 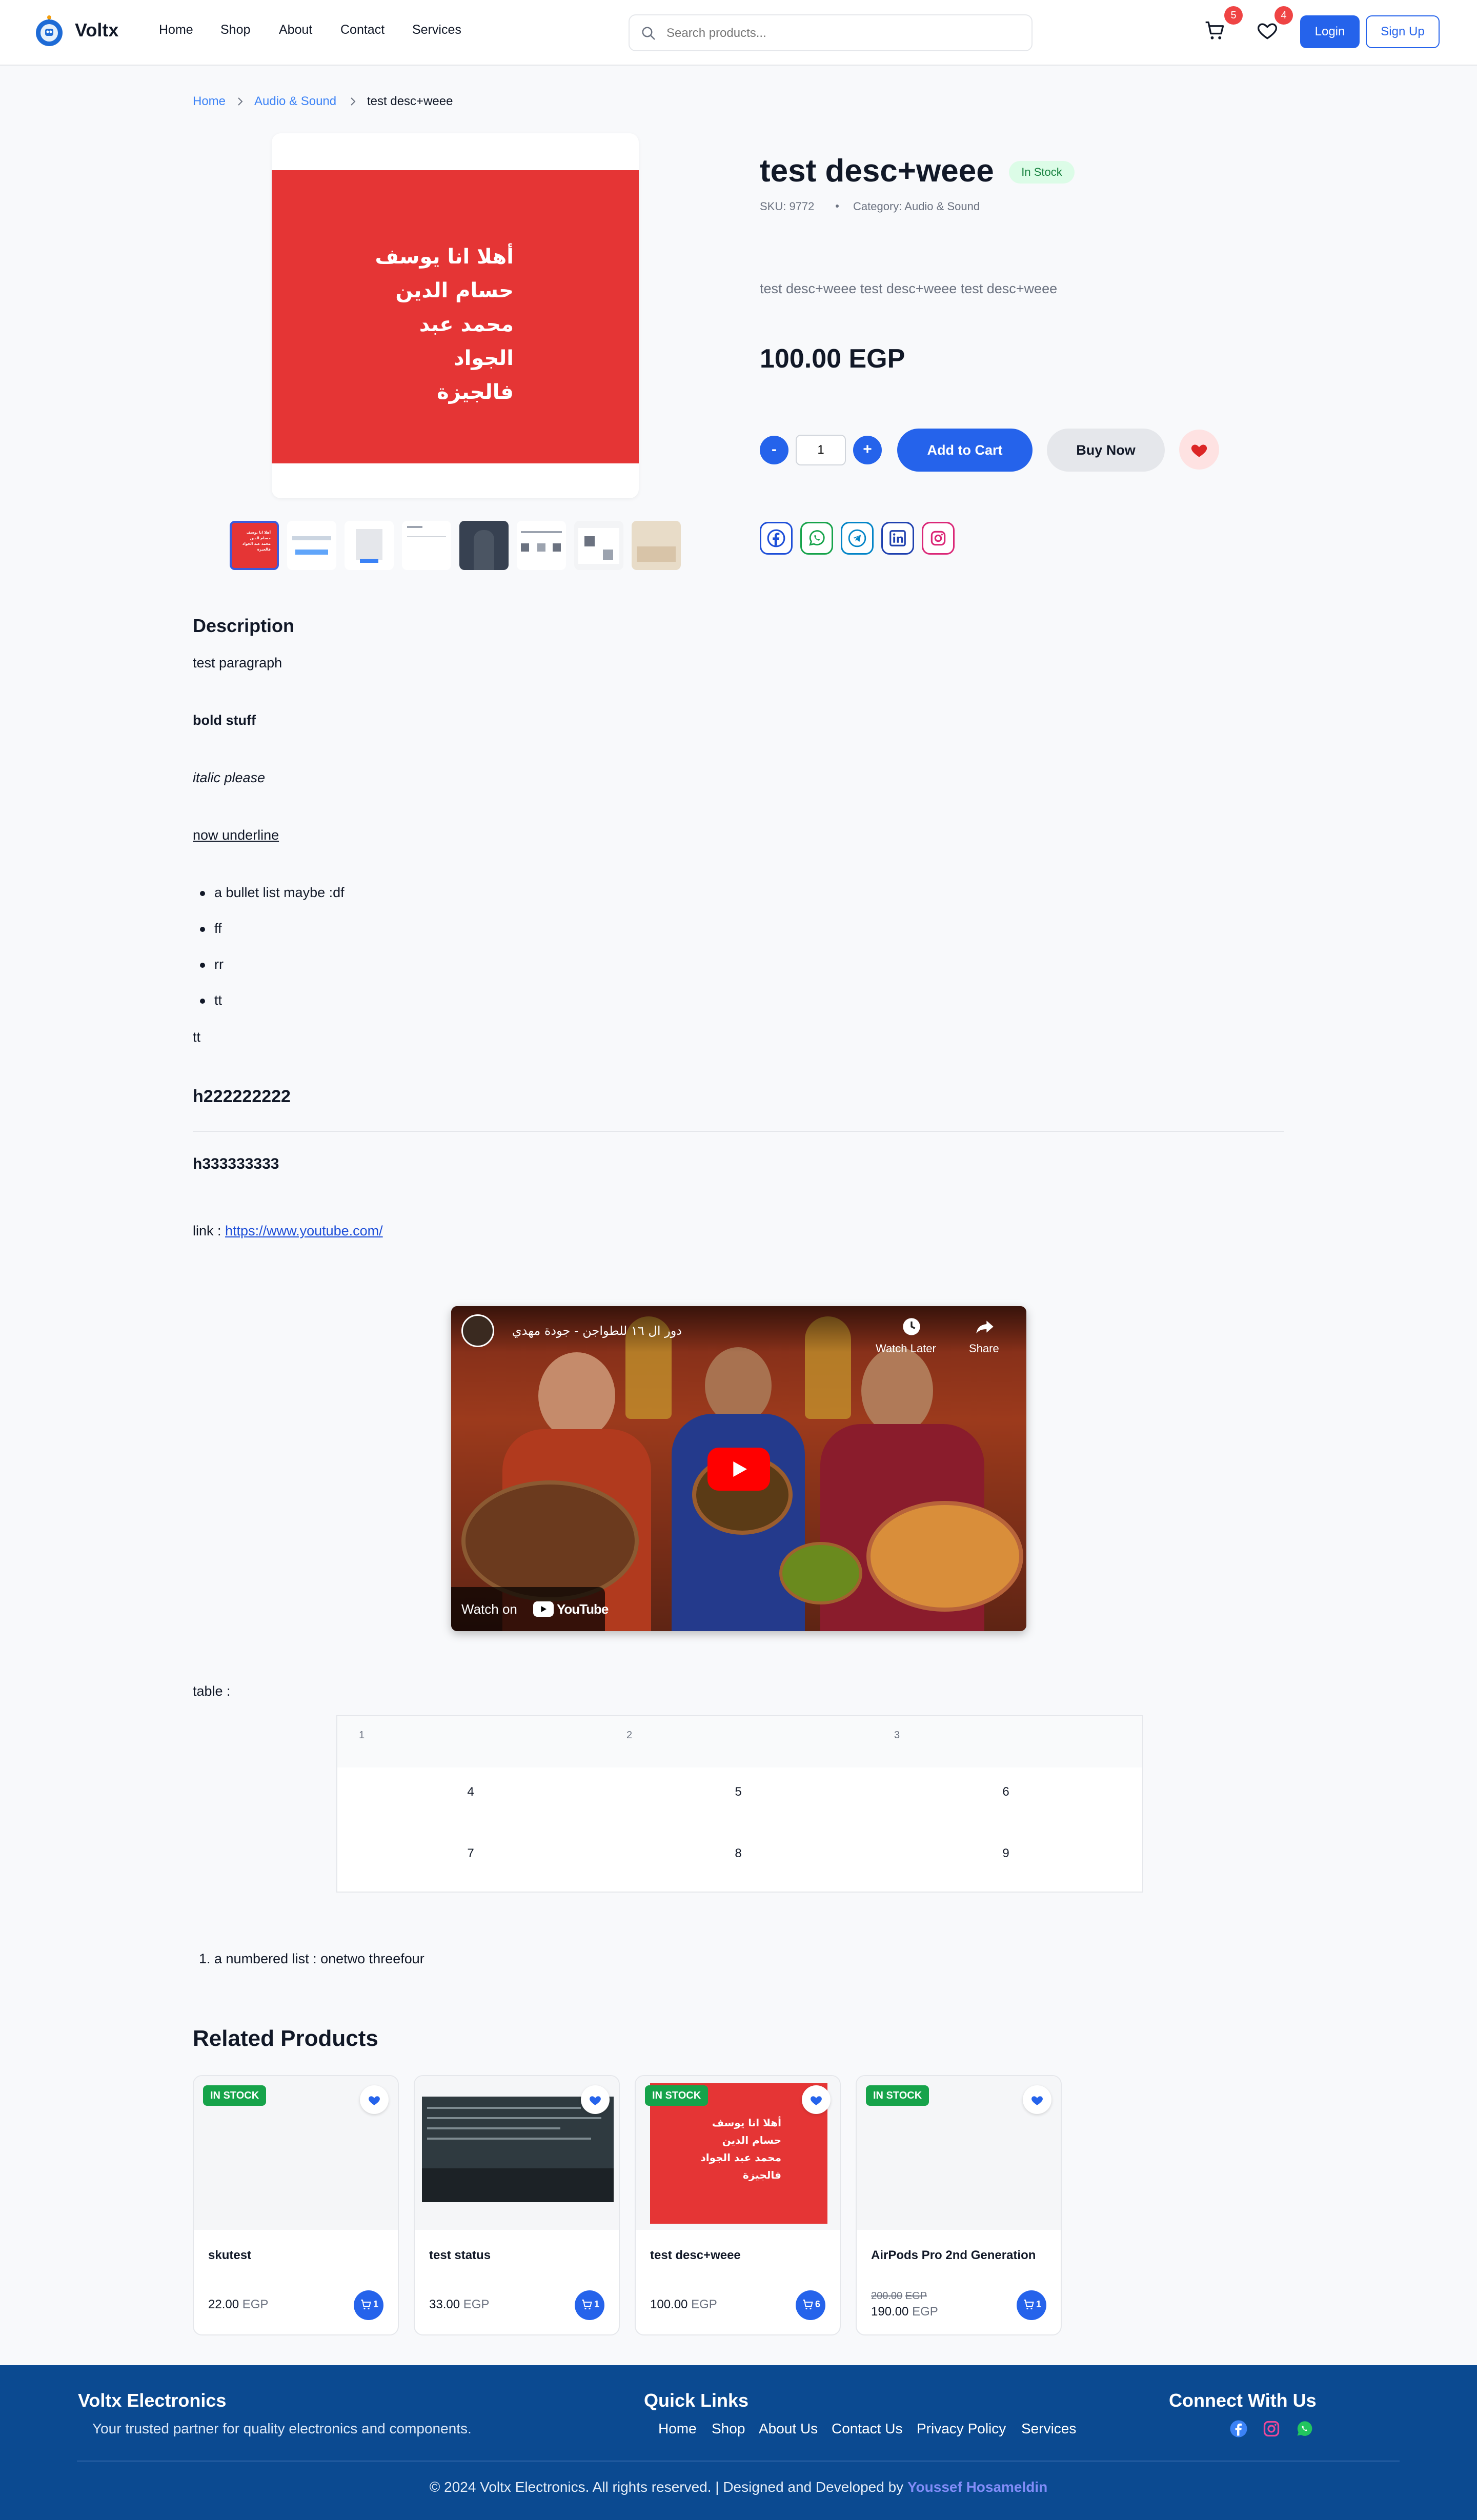 What do you see at coordinates (1268, 31) in the screenshot?
I see `wishlist-button` at bounding box center [1268, 31].